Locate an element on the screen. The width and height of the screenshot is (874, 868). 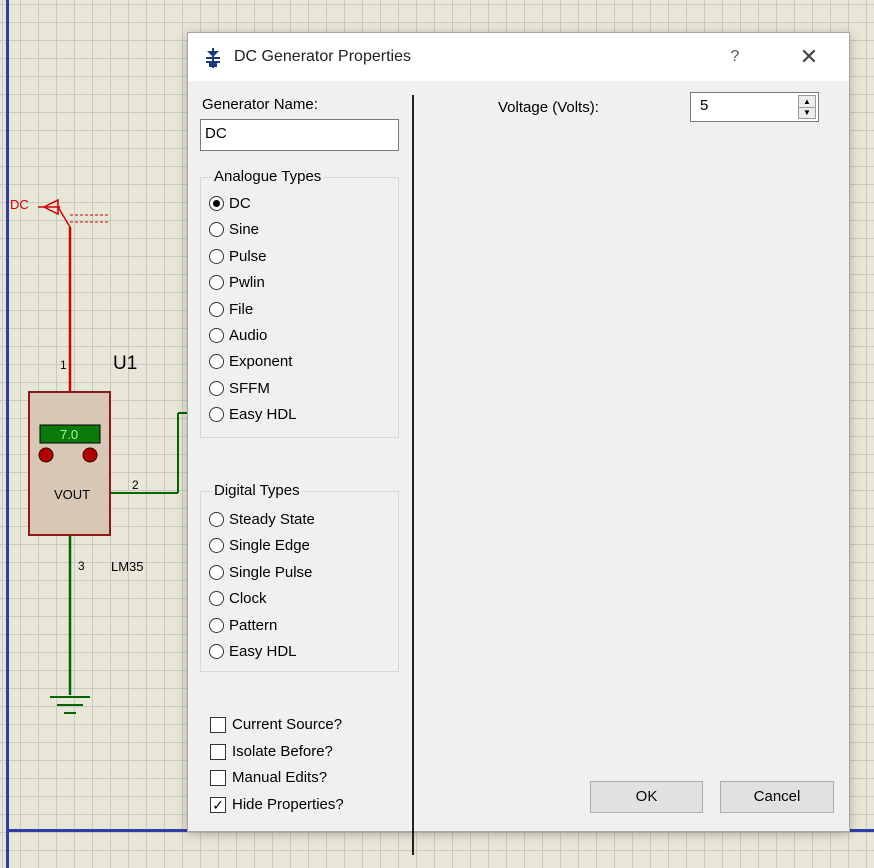
radio-label: Pattern is located at coordinates (253, 625).